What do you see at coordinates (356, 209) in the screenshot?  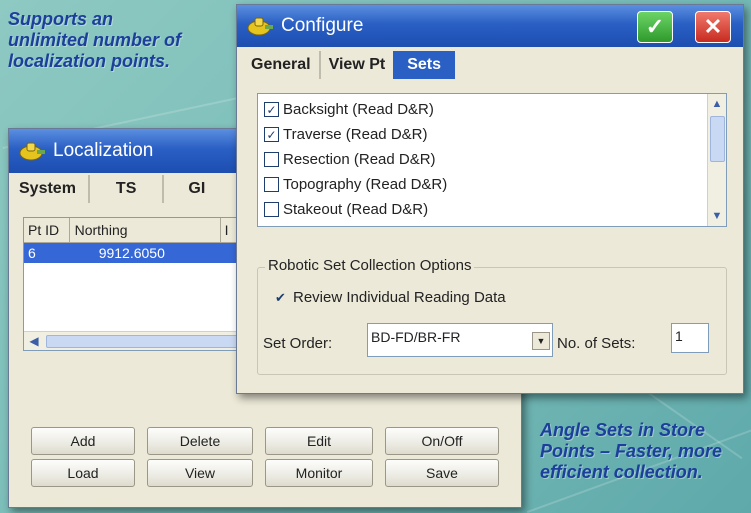 I see `set-item-label: Stakeout (Read D&R)` at bounding box center [356, 209].